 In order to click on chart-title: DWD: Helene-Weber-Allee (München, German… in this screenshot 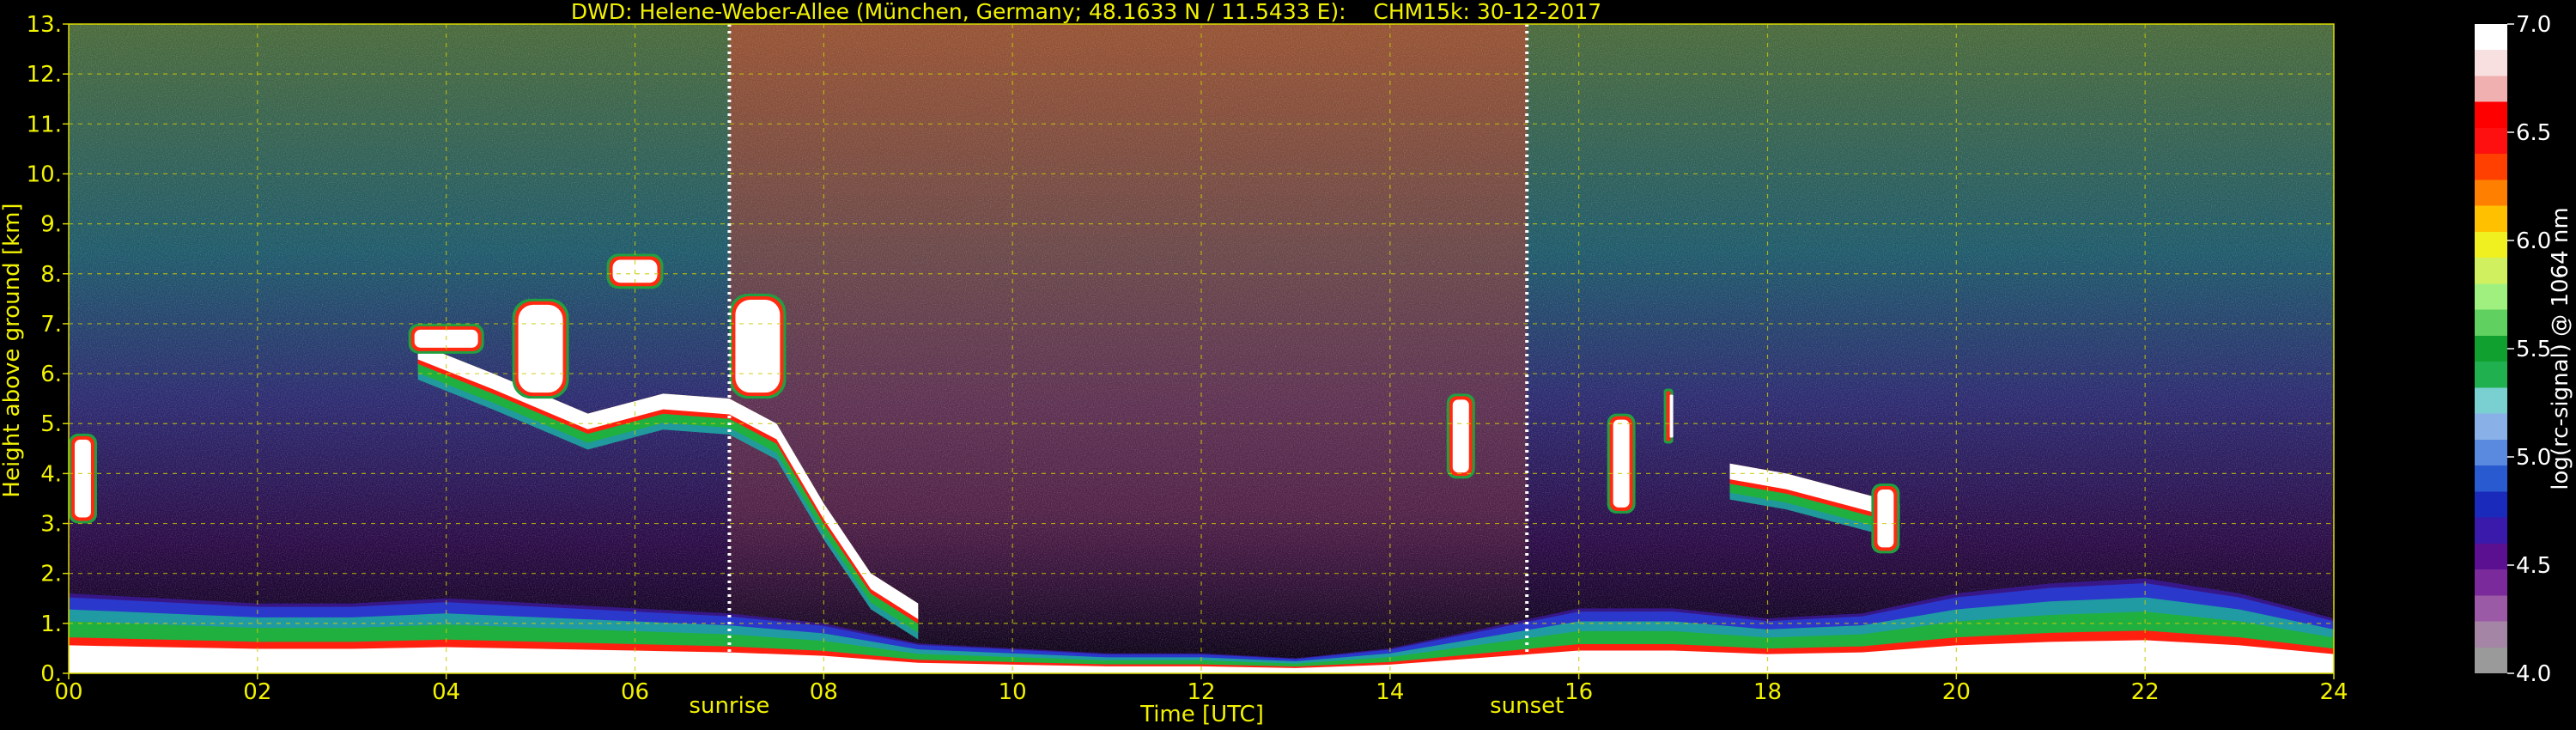, I will do `click(1086, 12)`.